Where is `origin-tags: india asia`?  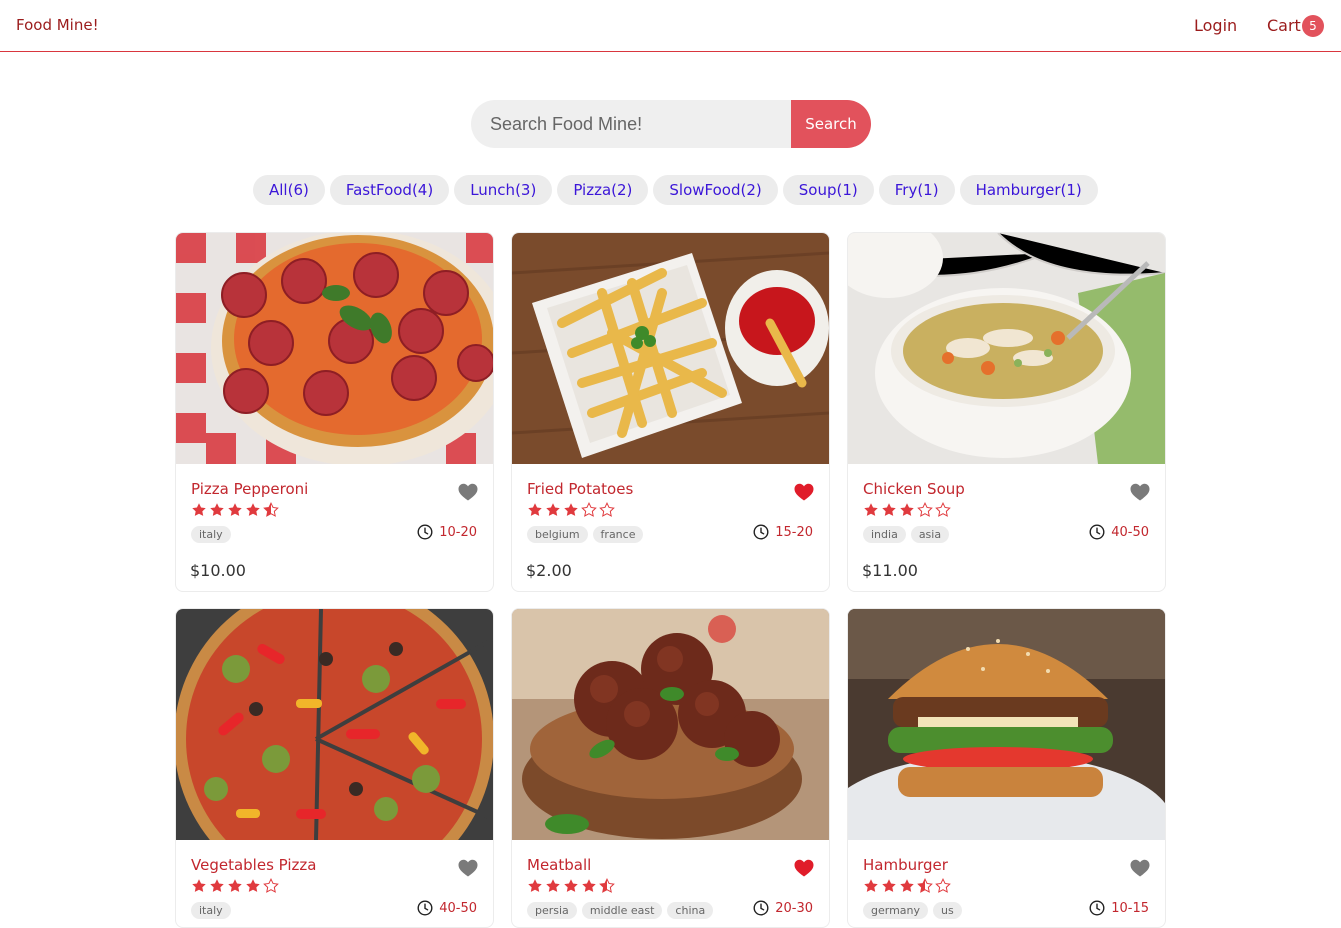
origin-tags: india asia is located at coordinates (906, 534).